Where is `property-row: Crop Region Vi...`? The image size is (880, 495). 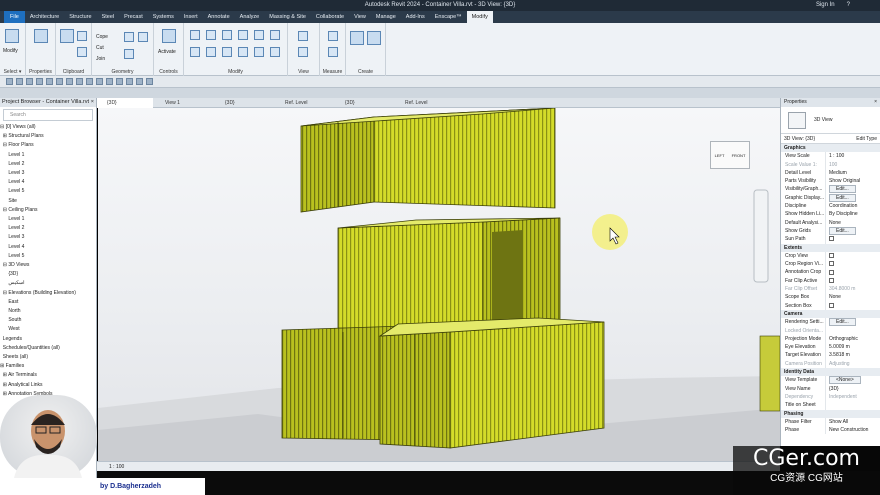 property-row: Crop Region Vi... is located at coordinates (830, 264).